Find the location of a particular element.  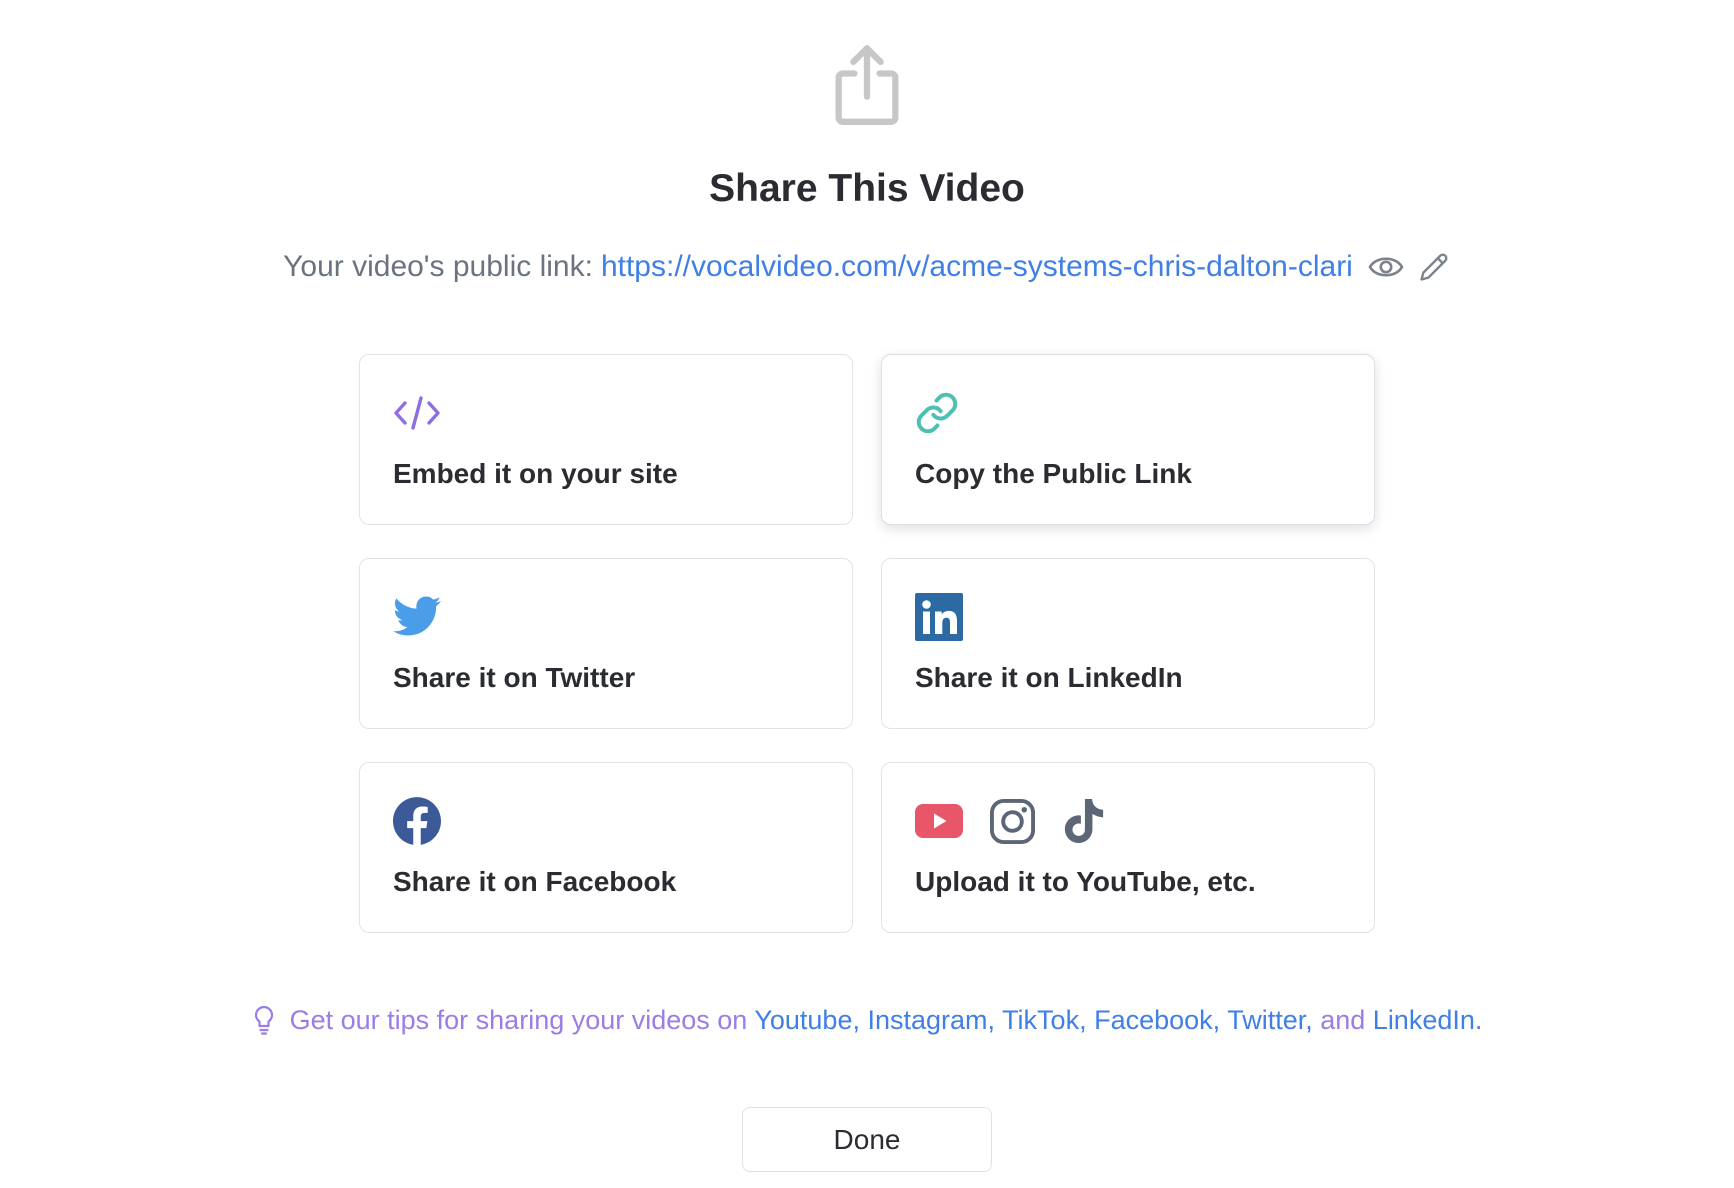

embed-option-label: Embed it on your site is located at coordinates (535, 473).